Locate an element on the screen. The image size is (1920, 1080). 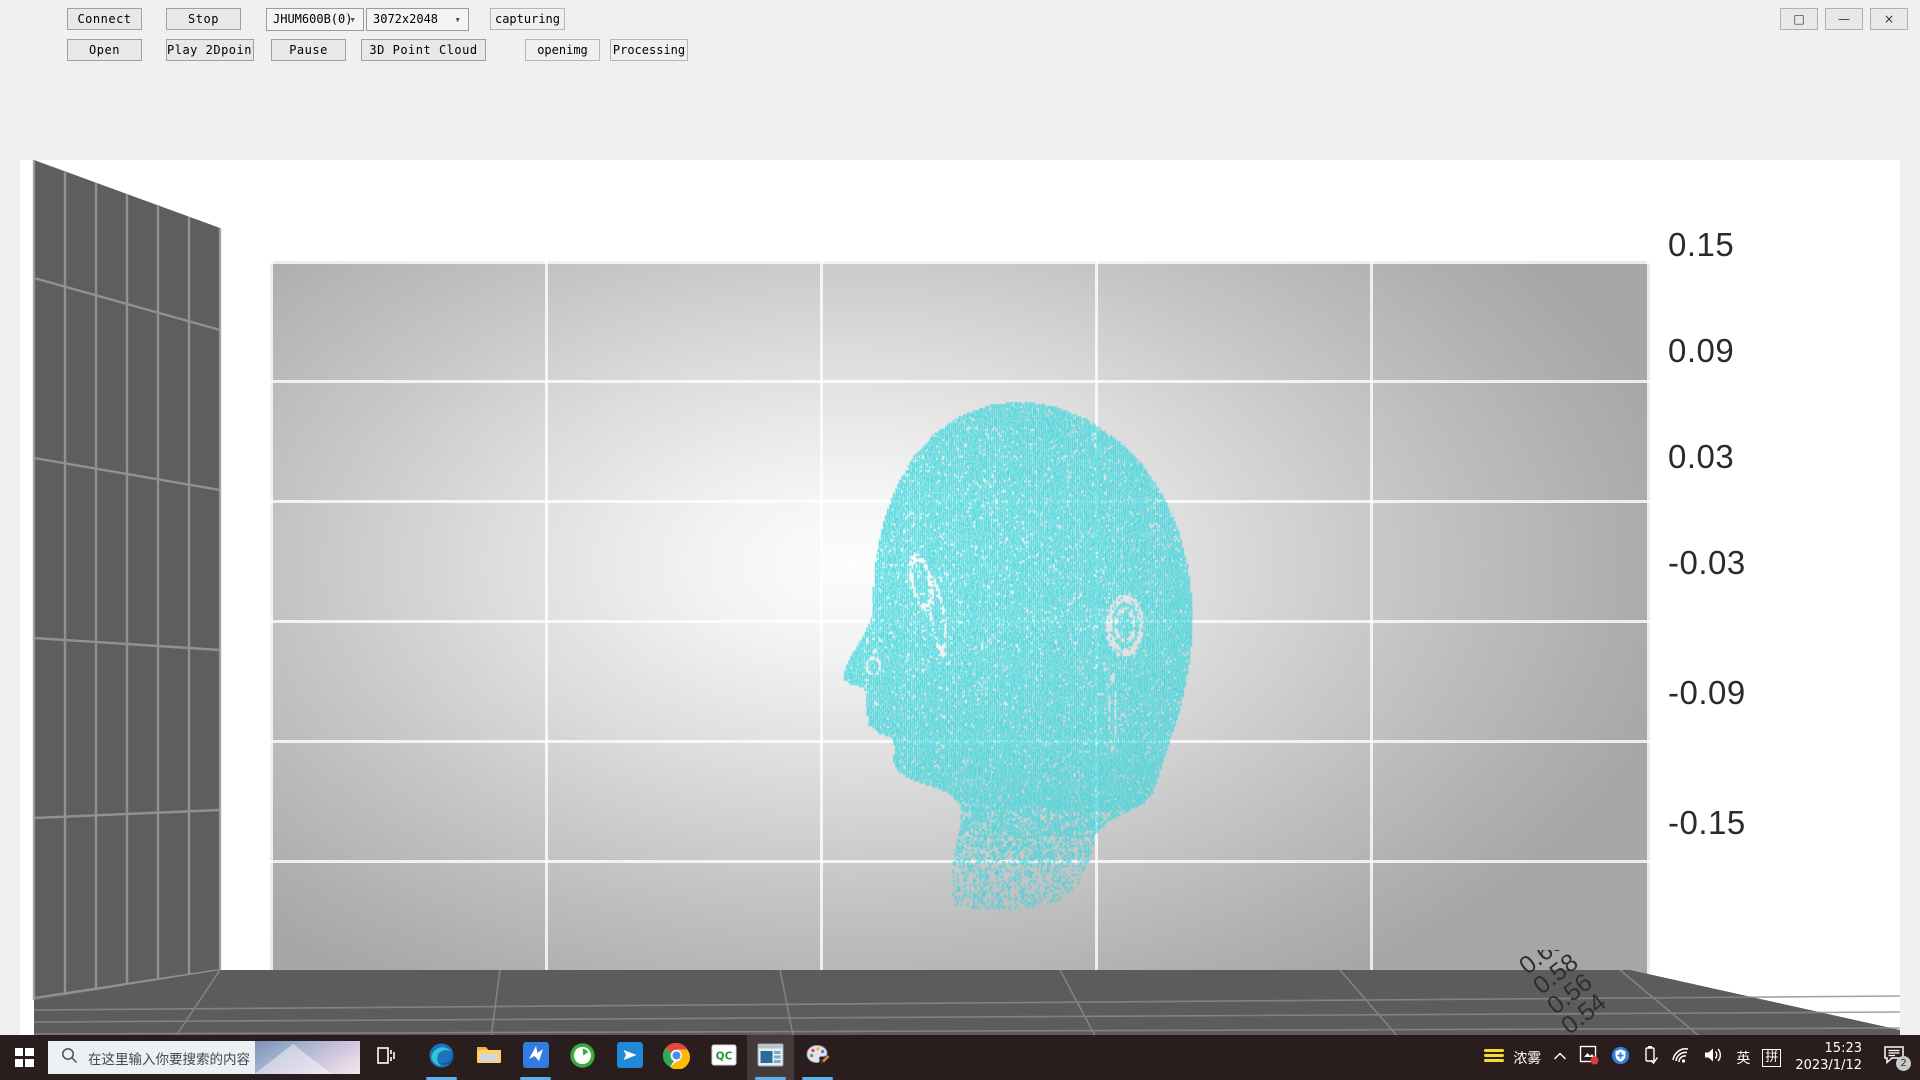
taskbar-app-edge is located at coordinates (441, 1057).